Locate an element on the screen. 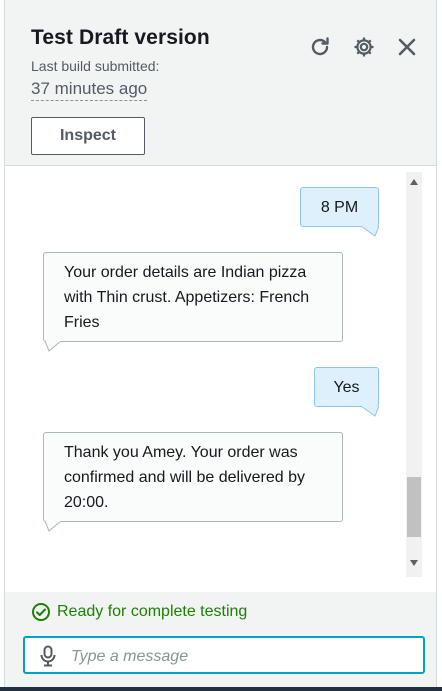  message-input is located at coordinates (241, 657).